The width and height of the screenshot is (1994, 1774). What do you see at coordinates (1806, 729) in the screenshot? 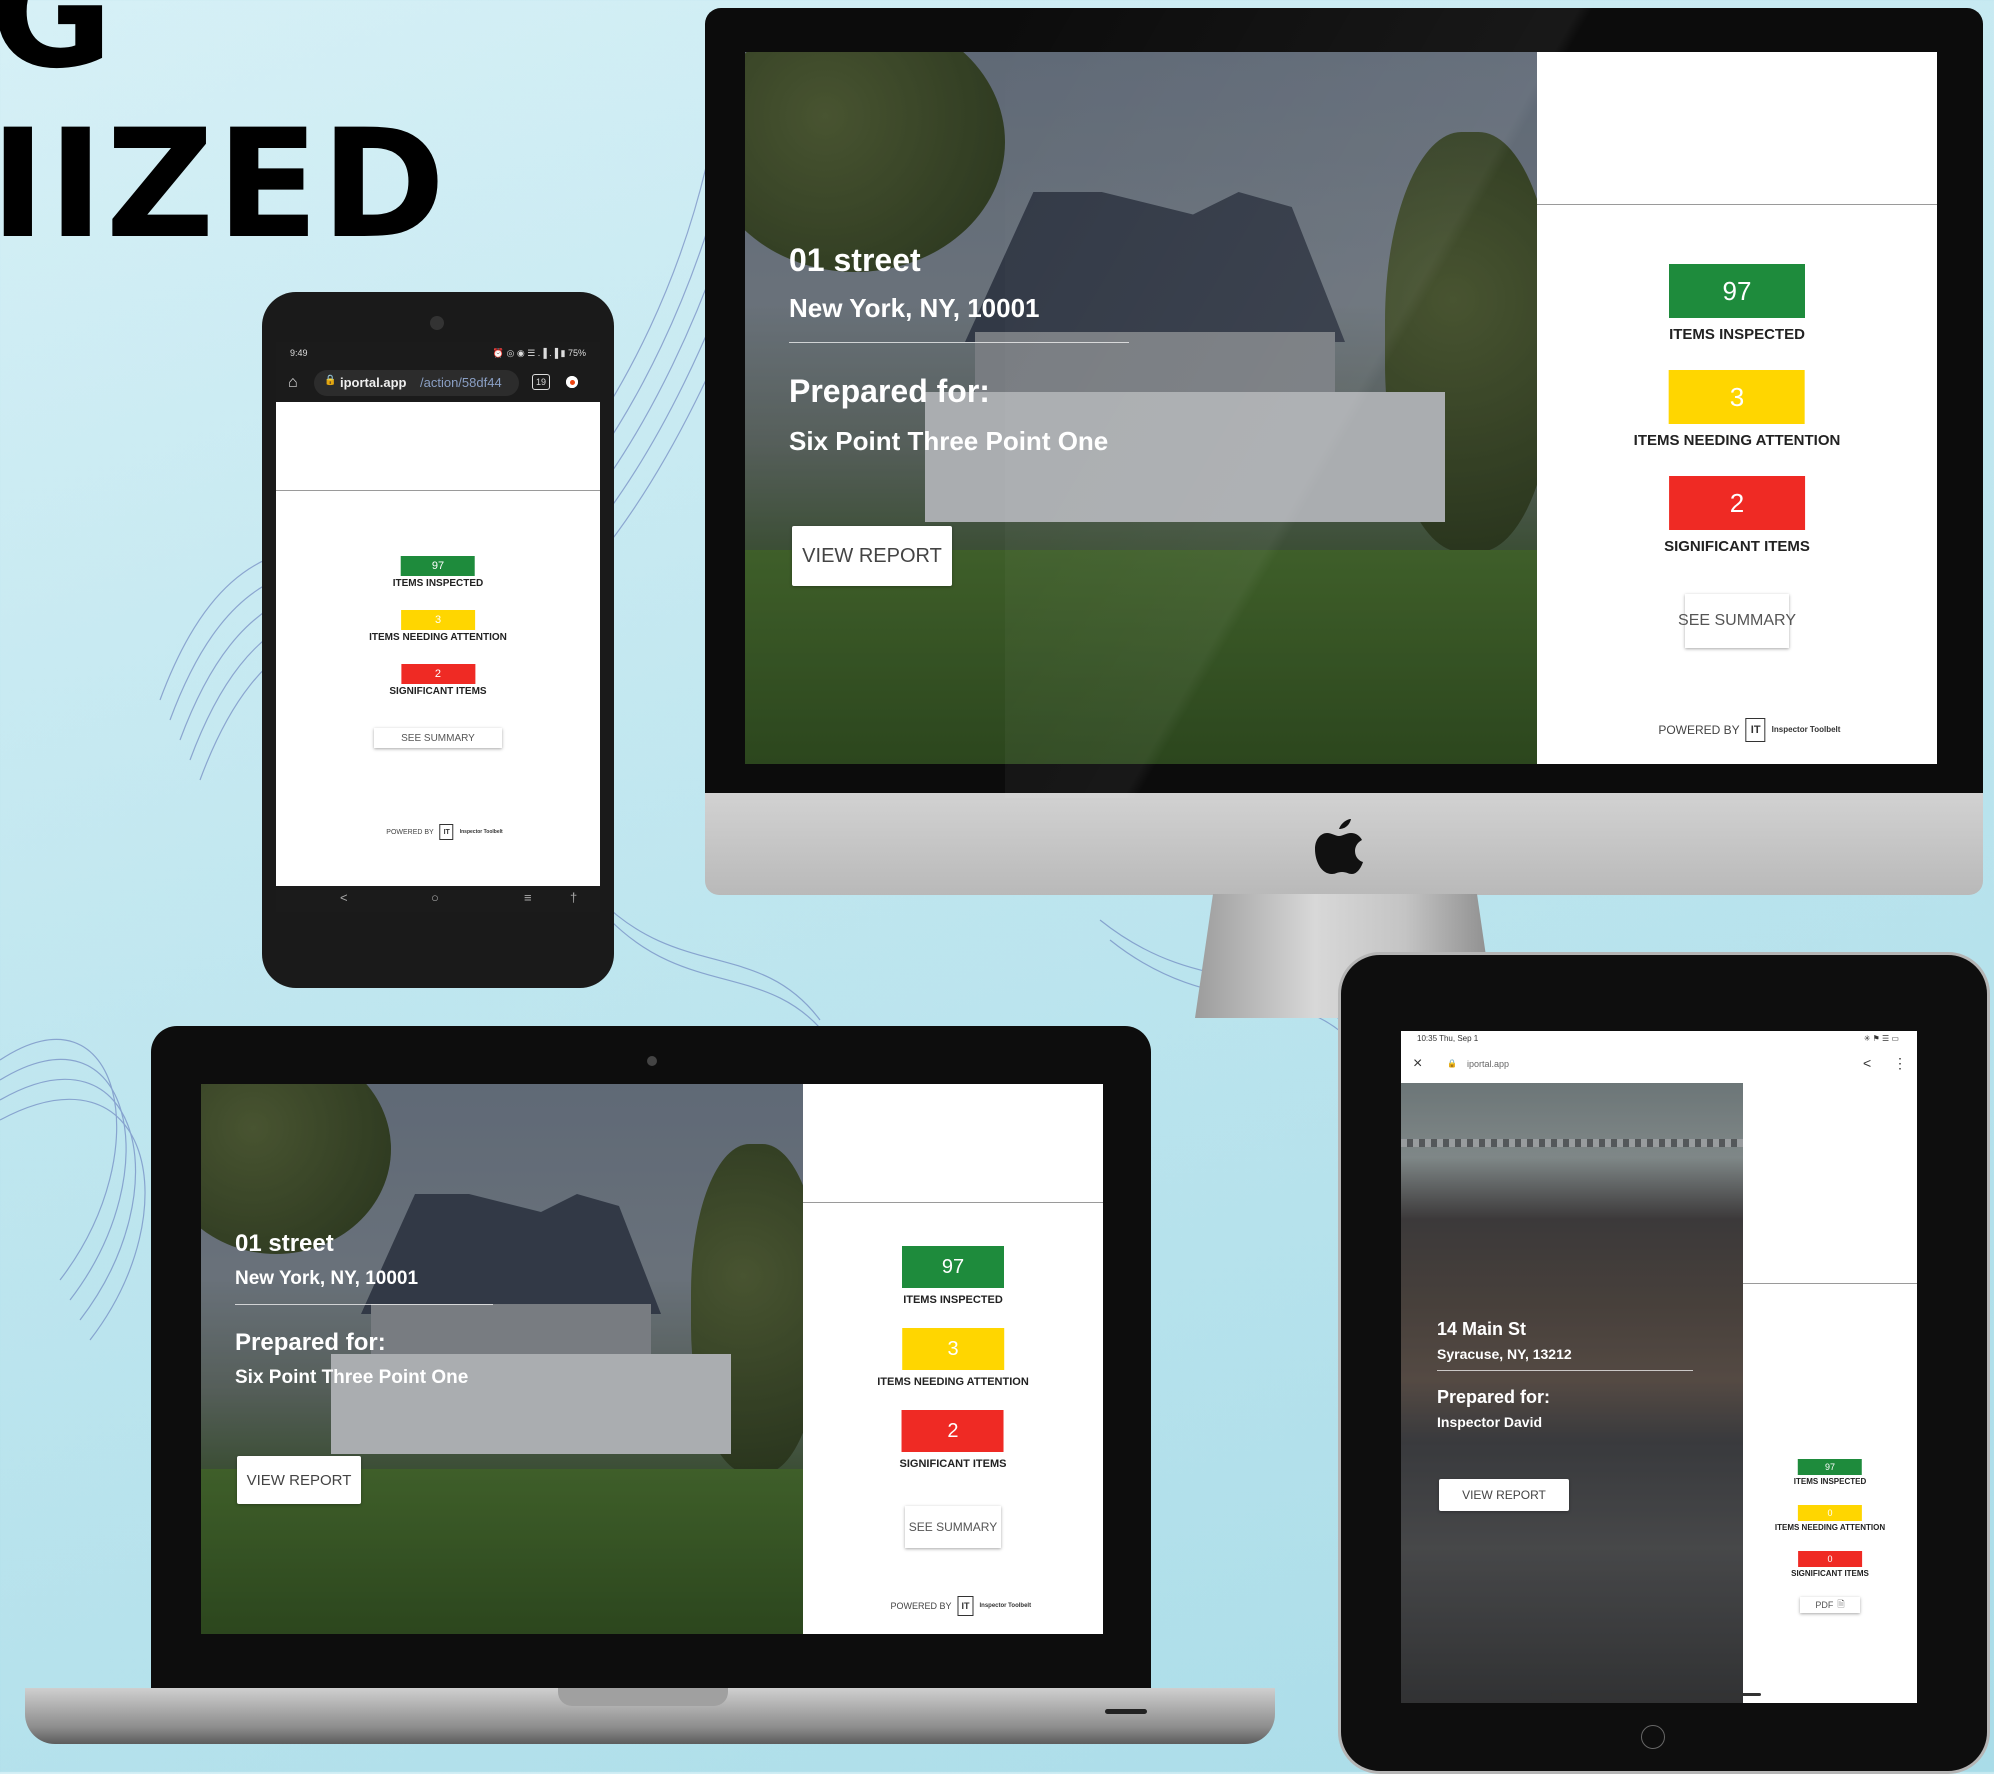
I see `logo-name: Inspector Toolbelt` at bounding box center [1806, 729].